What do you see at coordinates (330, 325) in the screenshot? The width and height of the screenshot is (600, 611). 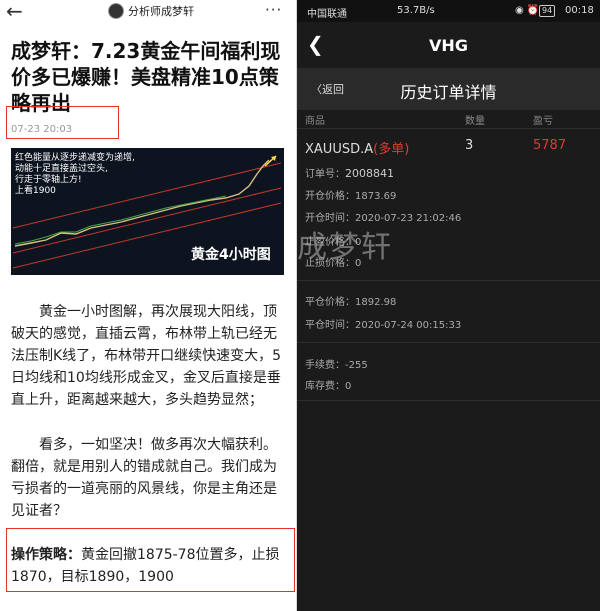 I see `close-time-label: 平仓时间：` at bounding box center [330, 325].